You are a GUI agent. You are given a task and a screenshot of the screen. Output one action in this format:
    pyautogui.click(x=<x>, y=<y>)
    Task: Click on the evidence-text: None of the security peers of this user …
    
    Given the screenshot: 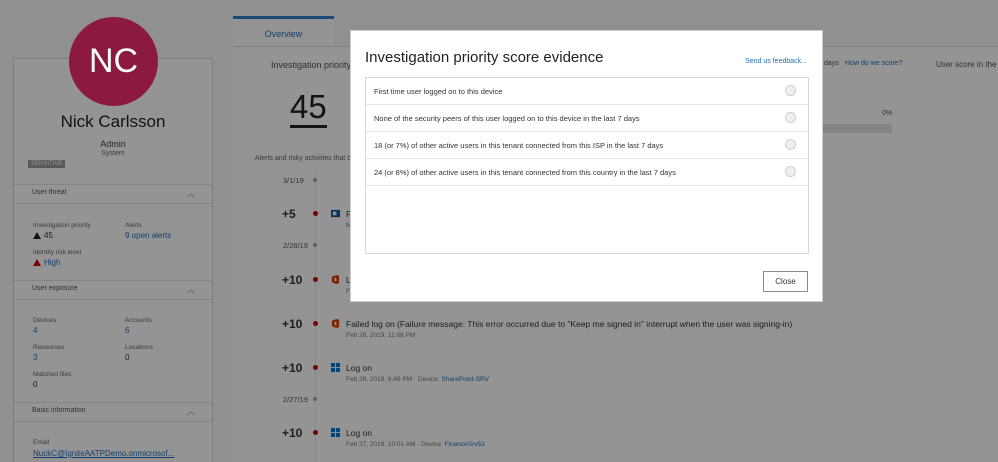 What is the action you would take?
    pyautogui.click(x=507, y=118)
    